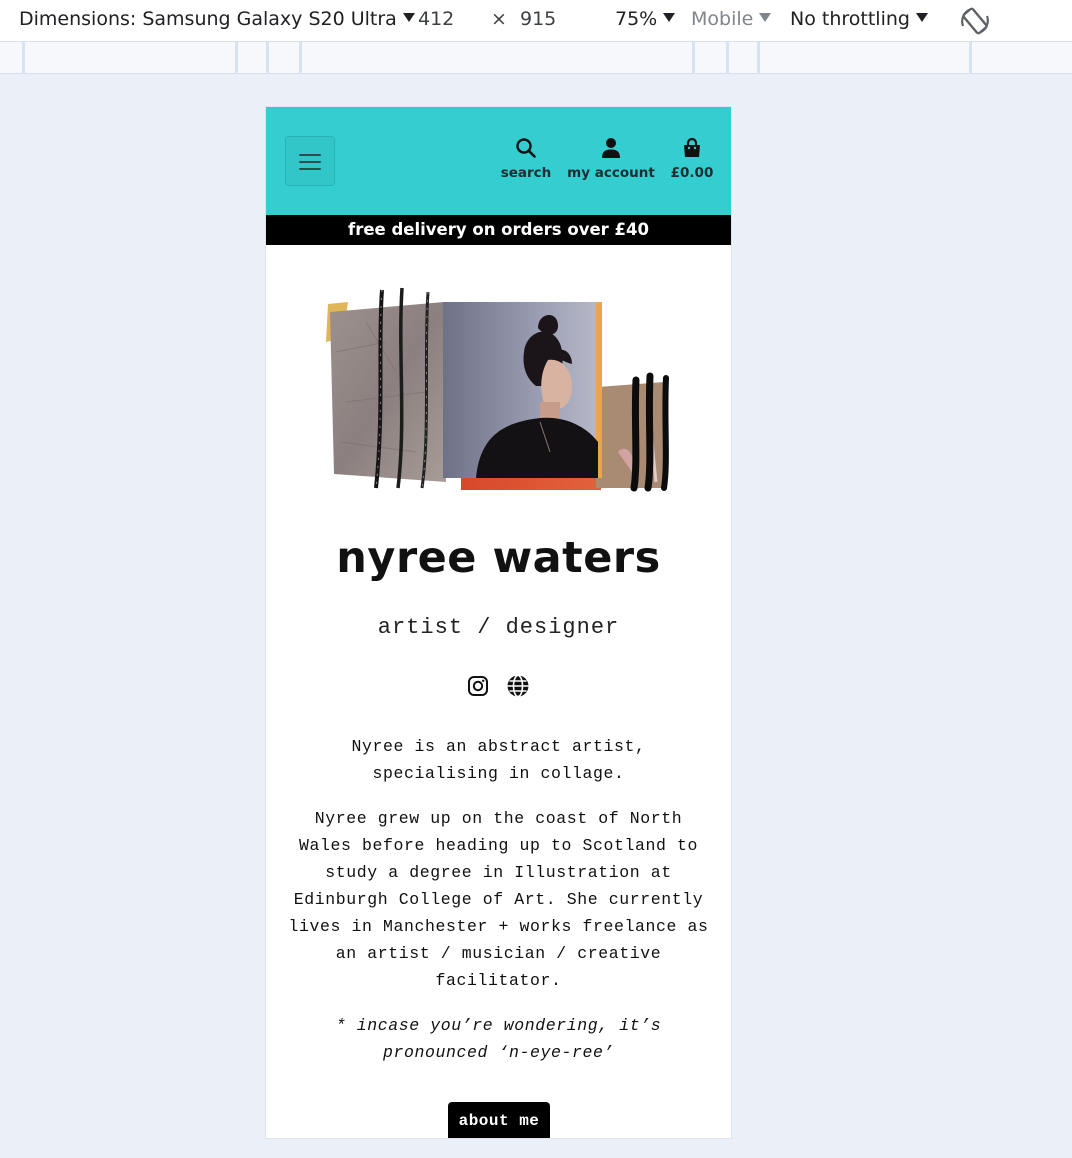 The width and height of the screenshot is (1072, 1158). Describe the element at coordinates (850, 19) in the screenshot. I see `throttling-label: No throttling` at that location.